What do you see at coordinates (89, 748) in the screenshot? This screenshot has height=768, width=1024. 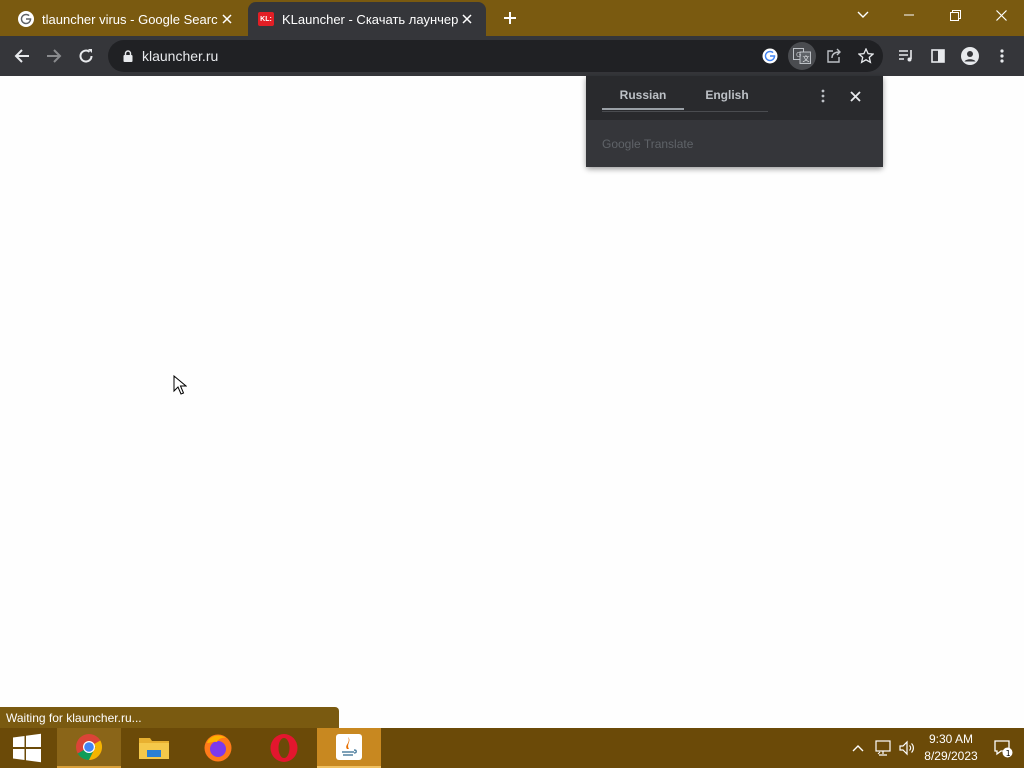 I see `chrome-icon` at bounding box center [89, 748].